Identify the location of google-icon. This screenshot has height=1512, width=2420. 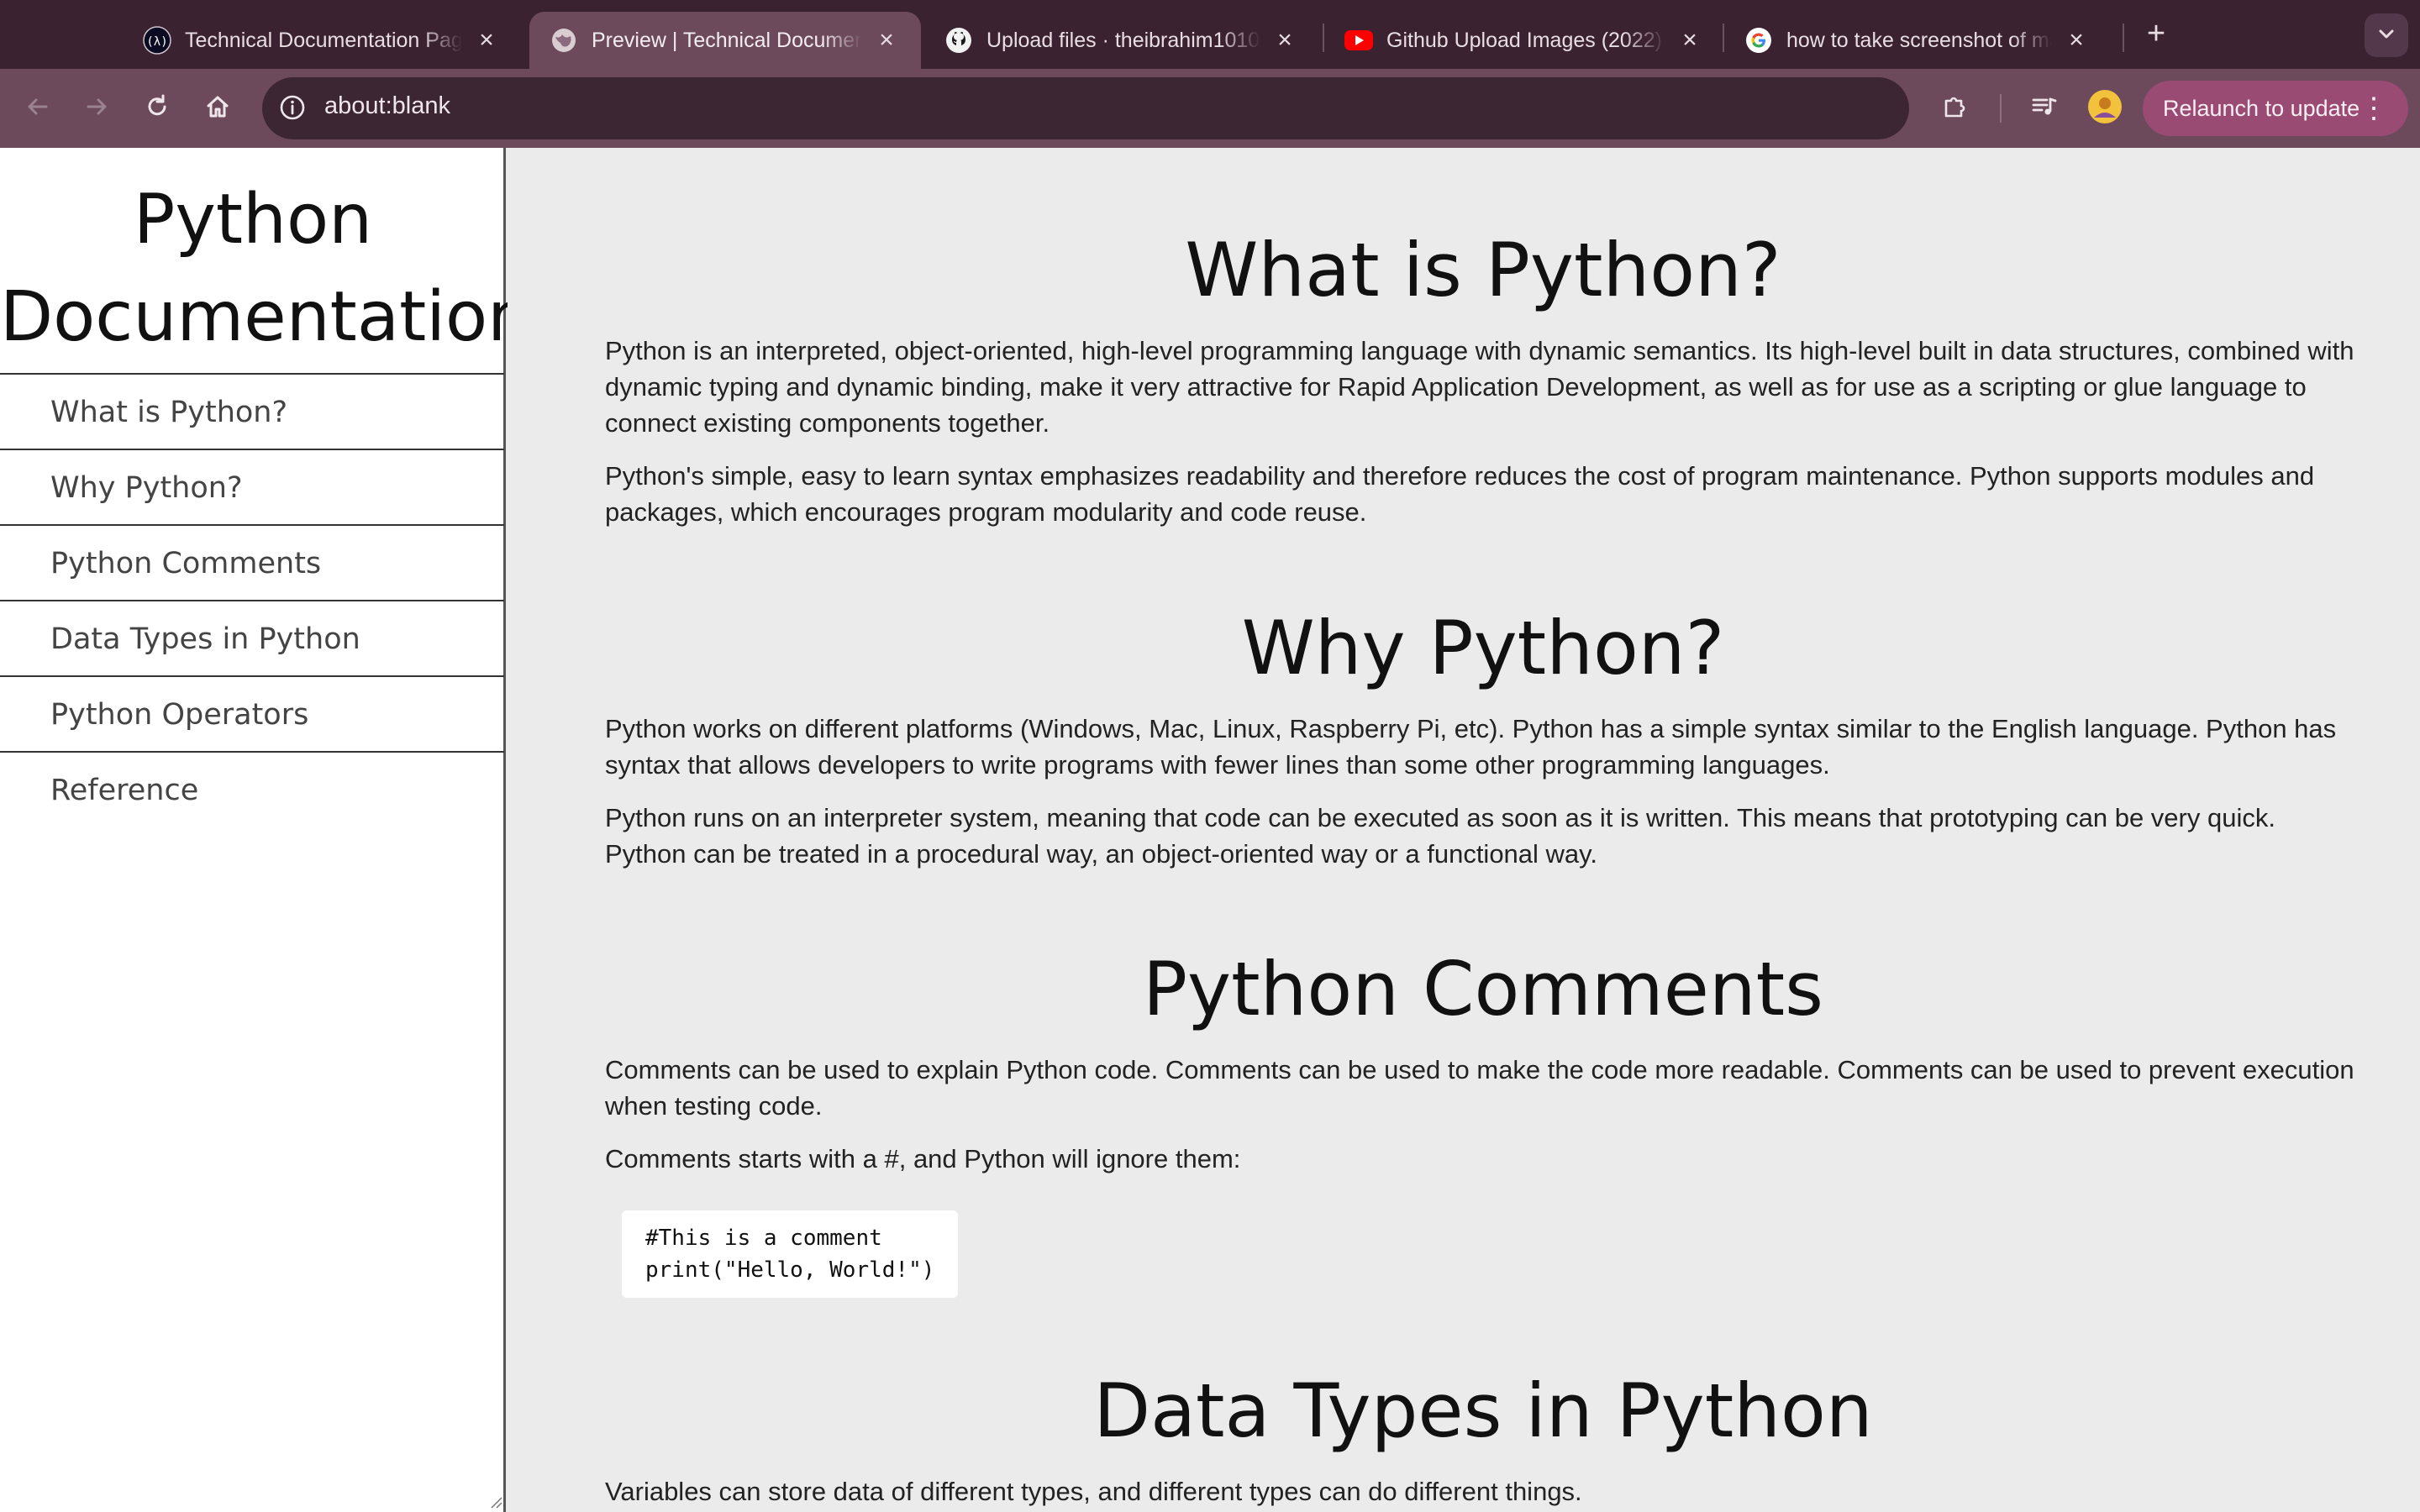
(1758, 40).